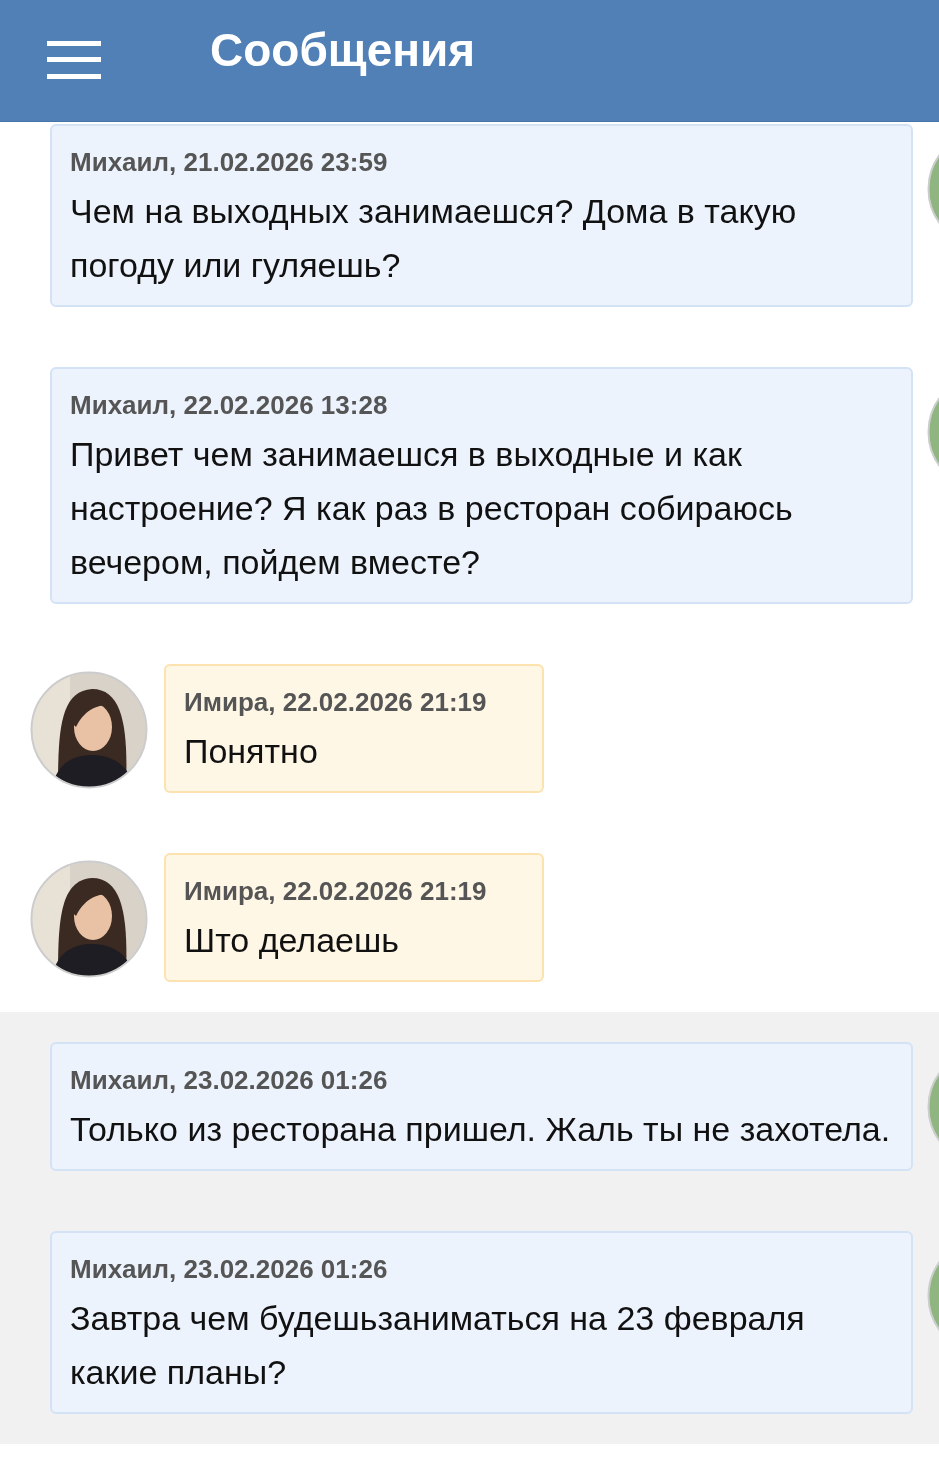 This screenshot has height=1472, width=939. Describe the element at coordinates (251, 751) in the screenshot. I see `message-text: Понятно` at that location.